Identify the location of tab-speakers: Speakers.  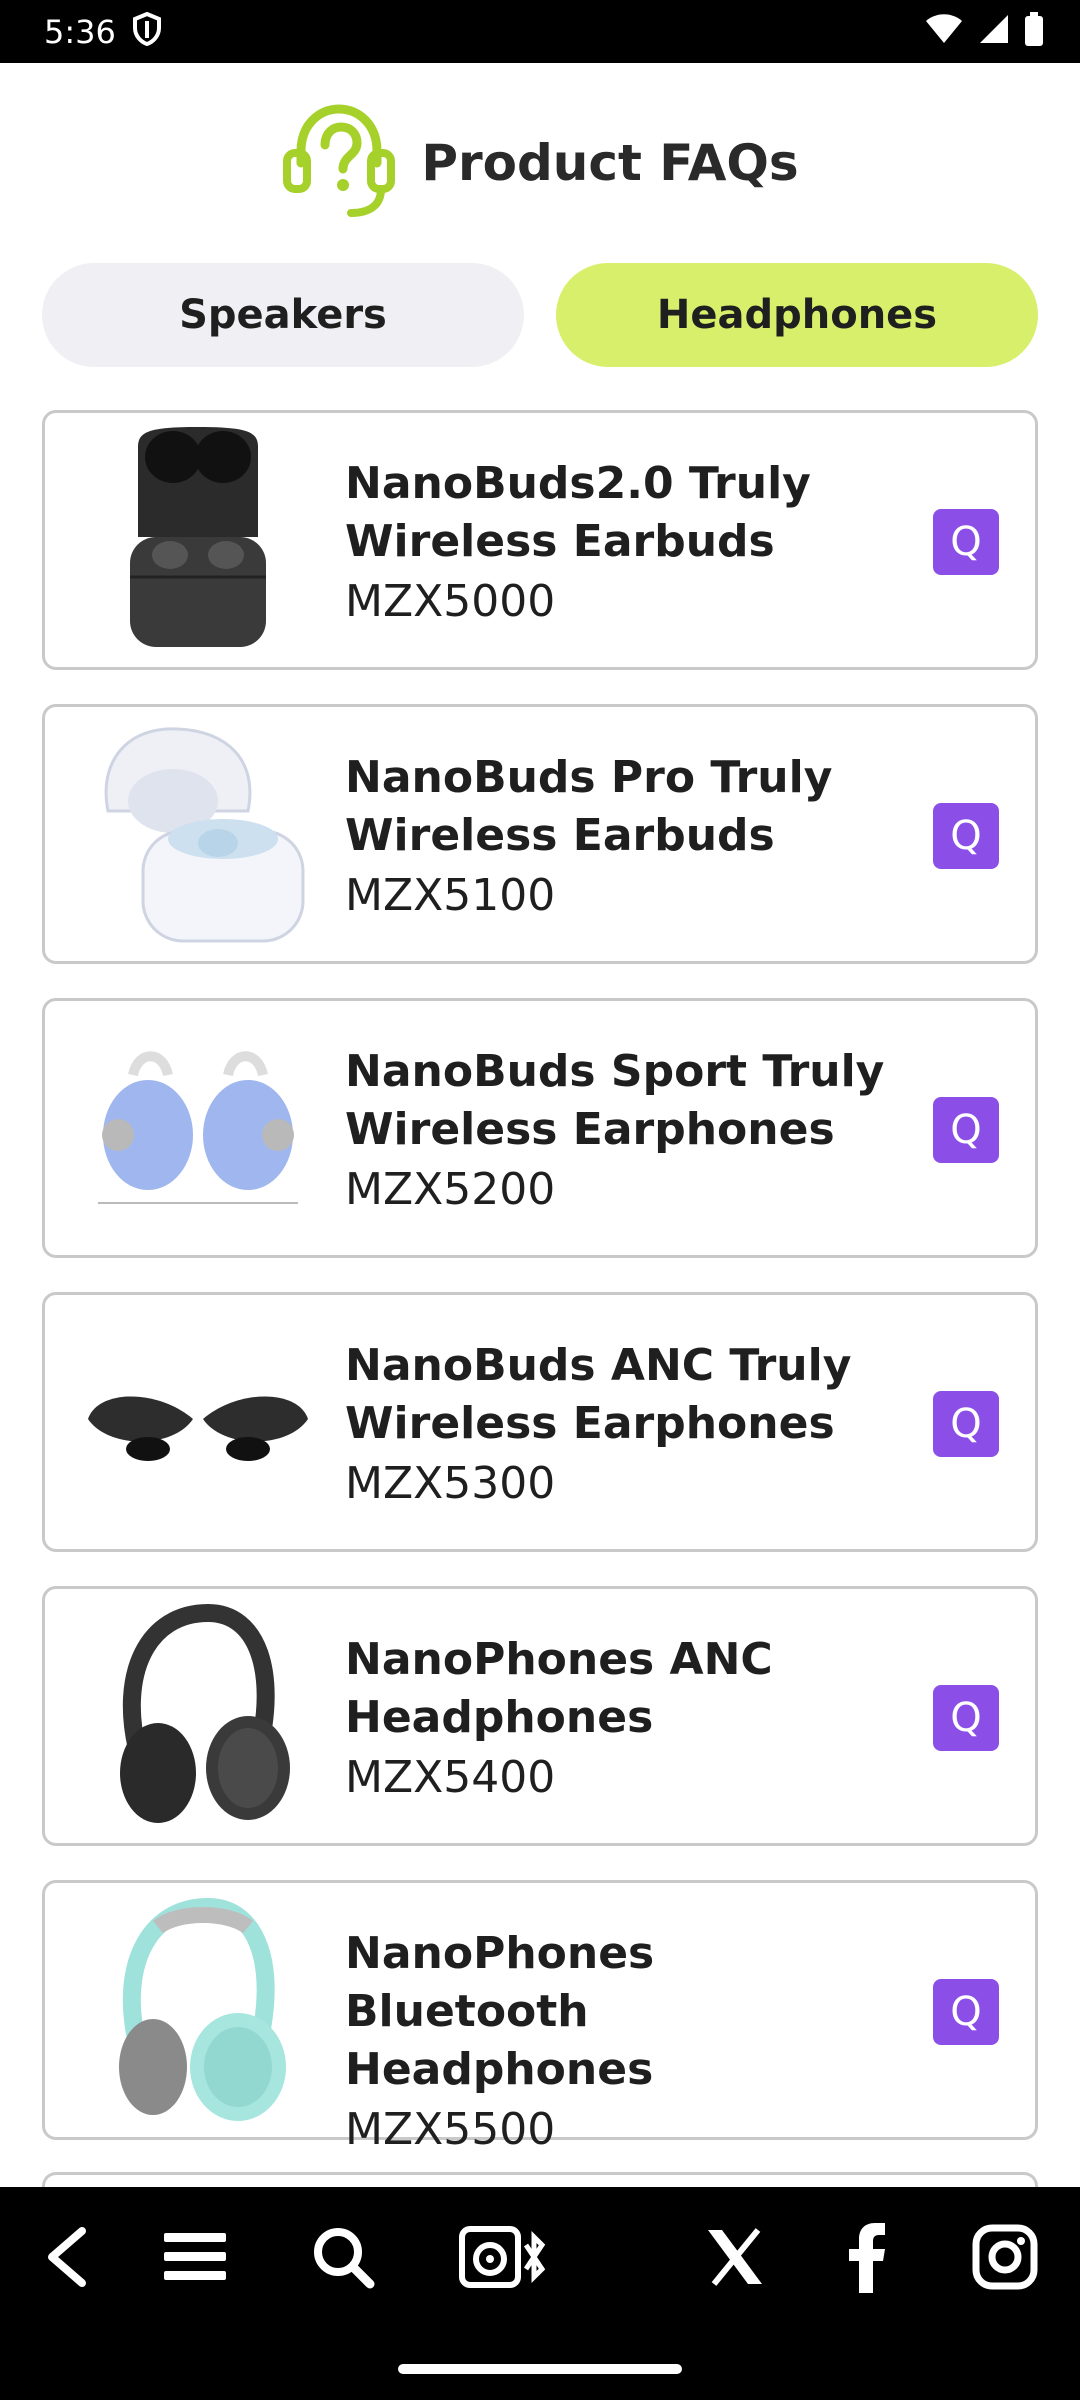
(283, 315).